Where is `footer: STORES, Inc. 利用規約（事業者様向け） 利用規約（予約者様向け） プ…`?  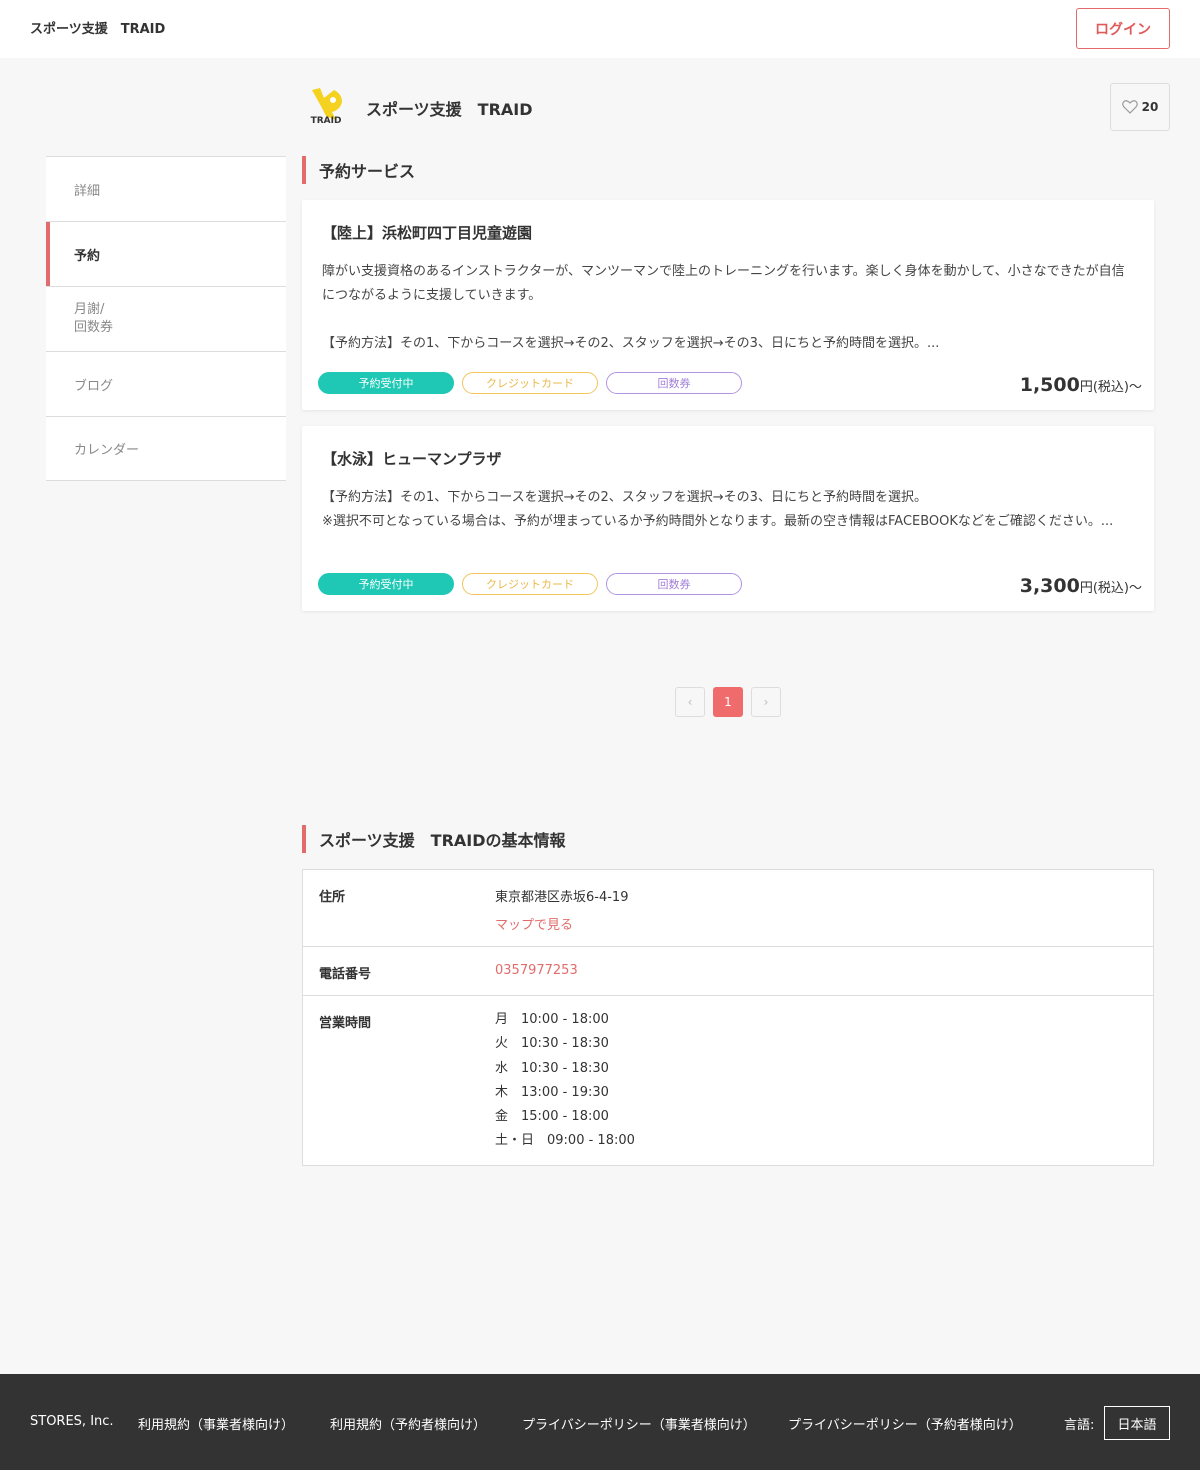
footer: STORES, Inc. 利用規約（事業者様向け） 利用規約（予約者様向け） プ… is located at coordinates (600, 1422).